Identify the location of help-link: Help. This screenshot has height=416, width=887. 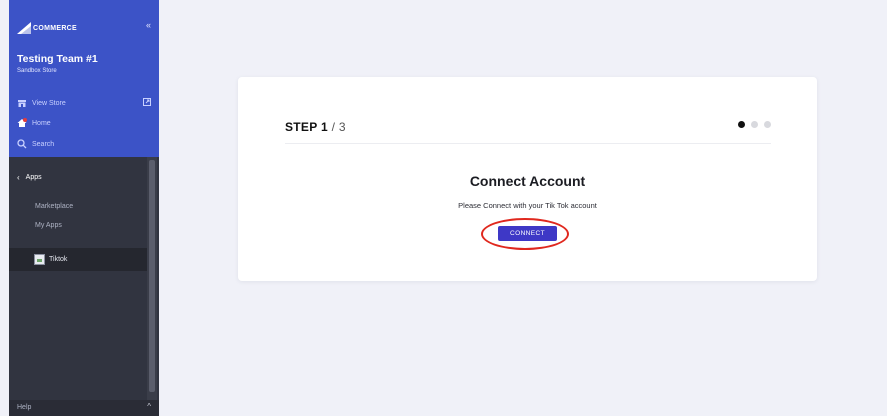
(24, 407).